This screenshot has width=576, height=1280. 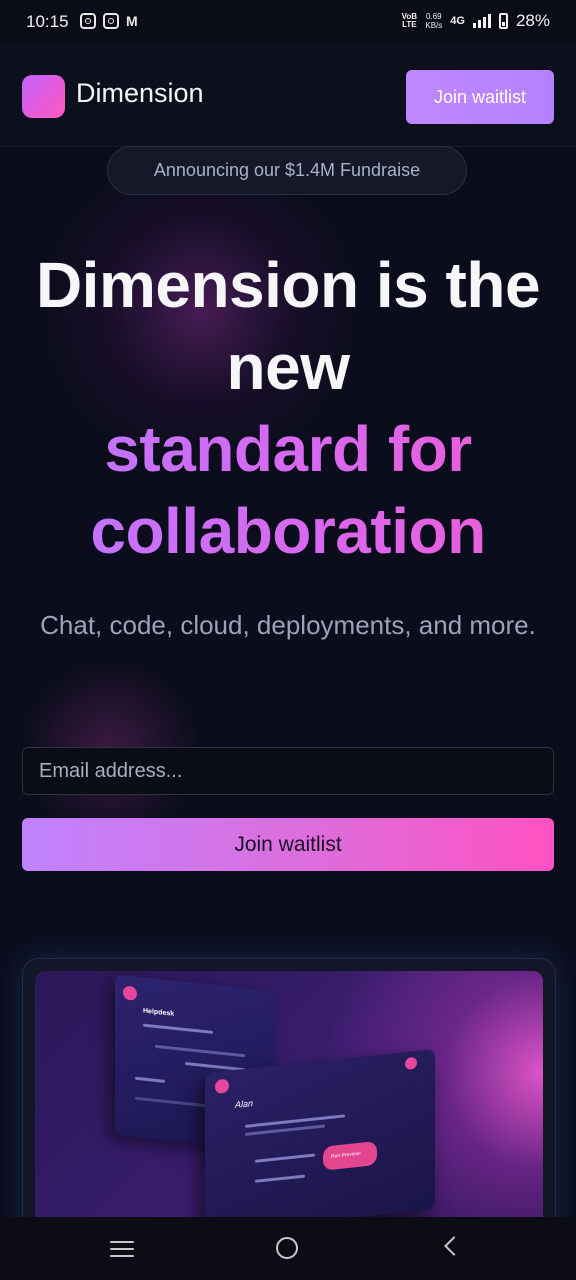 I want to click on top-nav: Dimension Join waitlist, so click(x=288, y=95).